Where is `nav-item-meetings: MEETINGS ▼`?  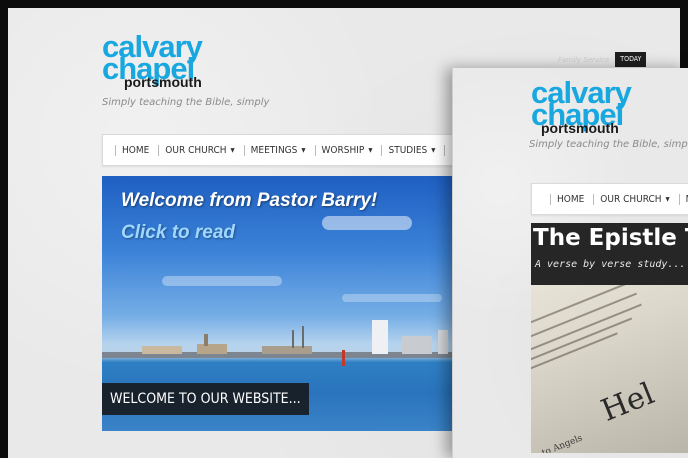
nav-item-meetings: MEETINGS ▼ is located at coordinates (279, 150).